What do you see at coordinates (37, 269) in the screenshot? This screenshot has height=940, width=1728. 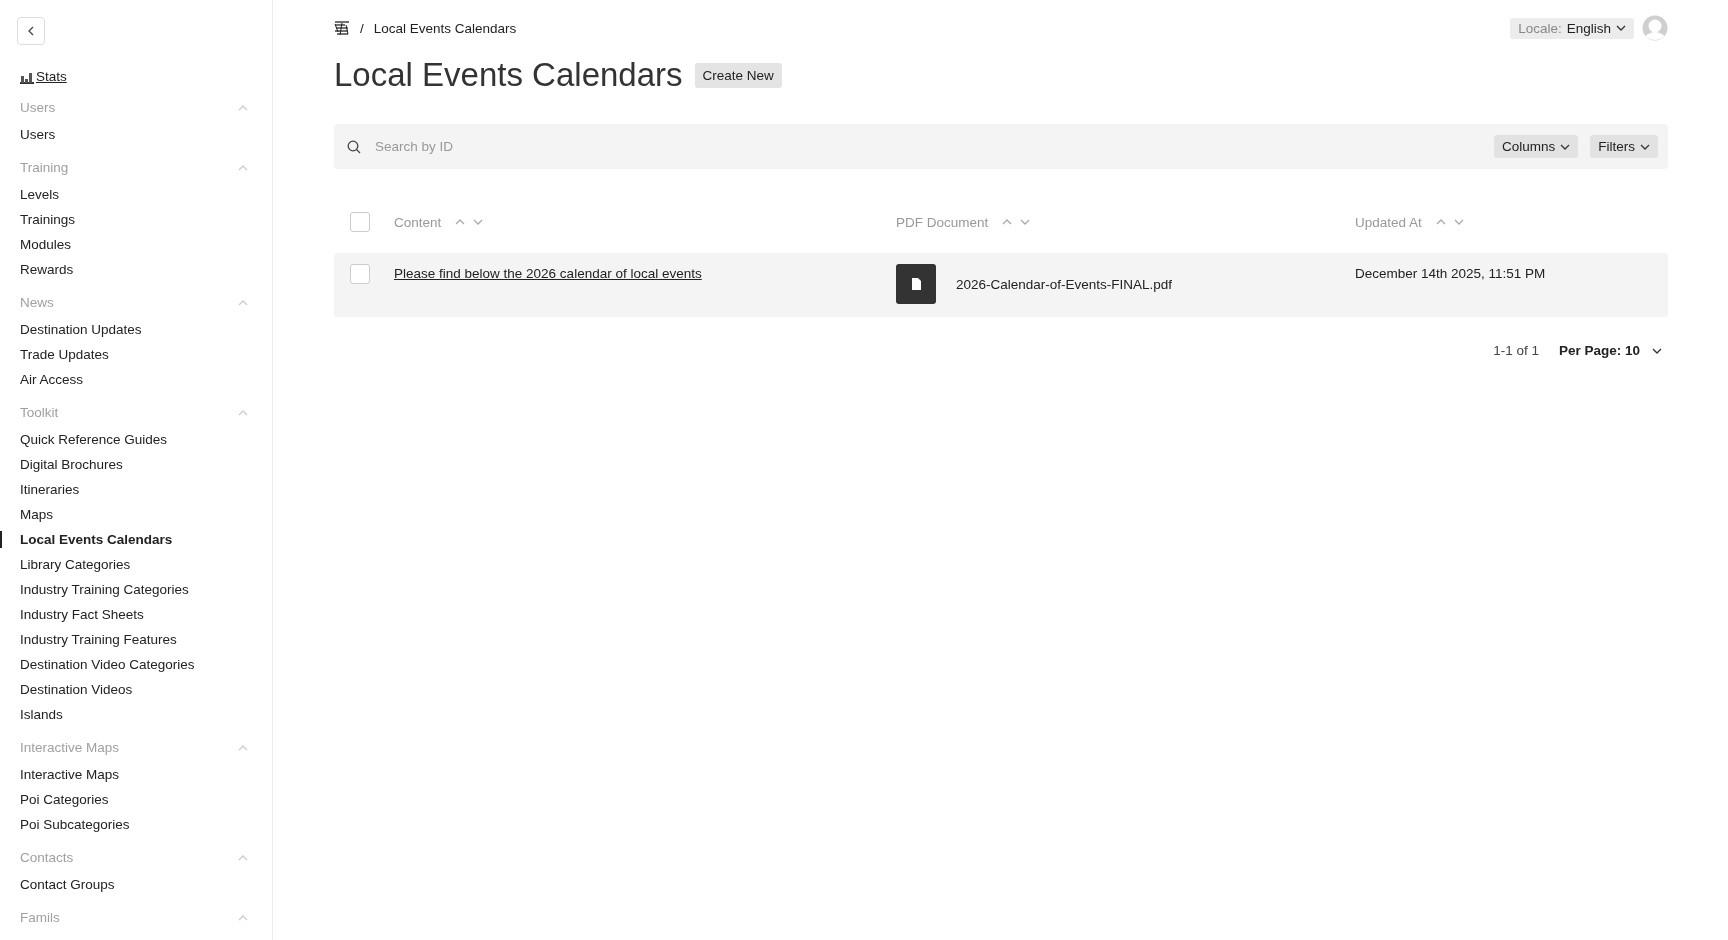 I see `sidebar-item: Rewards` at bounding box center [37, 269].